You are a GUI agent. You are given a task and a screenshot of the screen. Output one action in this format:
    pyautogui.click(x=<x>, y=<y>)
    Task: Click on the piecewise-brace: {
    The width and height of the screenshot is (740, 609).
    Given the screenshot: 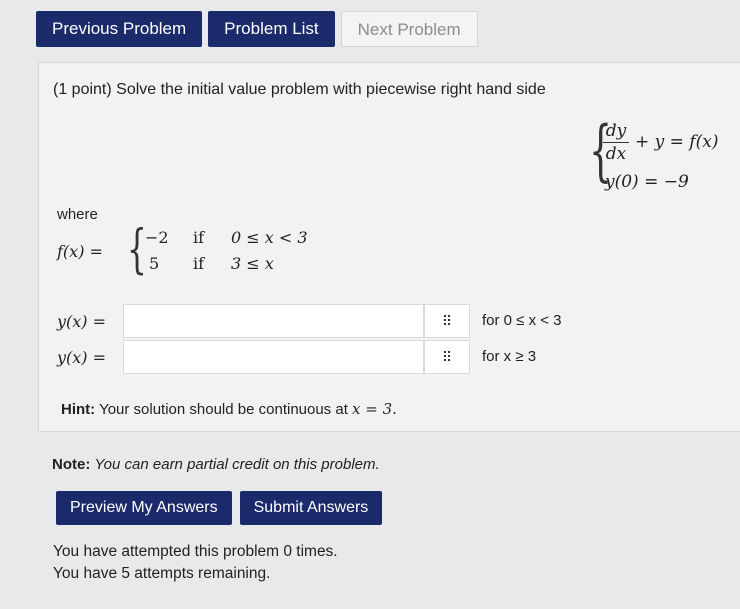 What is the action you would take?
    pyautogui.click(x=137, y=250)
    